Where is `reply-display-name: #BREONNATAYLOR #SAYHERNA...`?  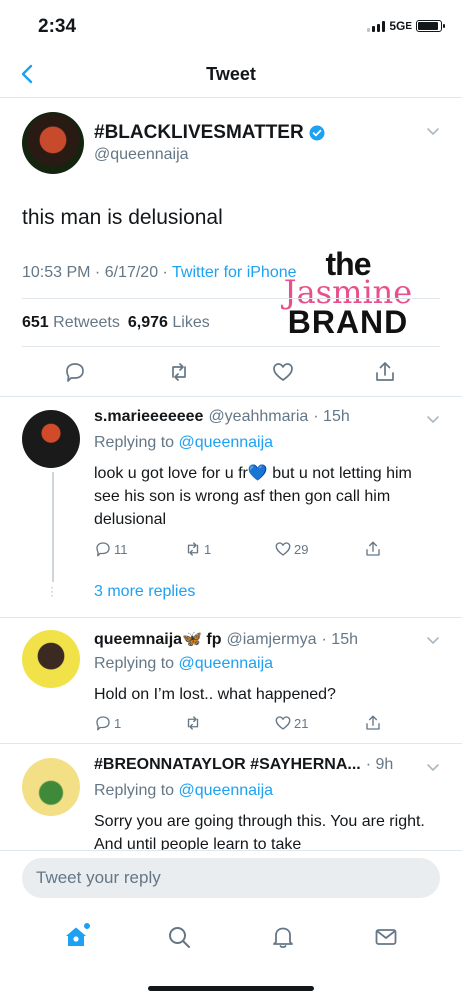 reply-display-name: #BREONNATAYLOR #SAYHERNA... is located at coordinates (227, 764).